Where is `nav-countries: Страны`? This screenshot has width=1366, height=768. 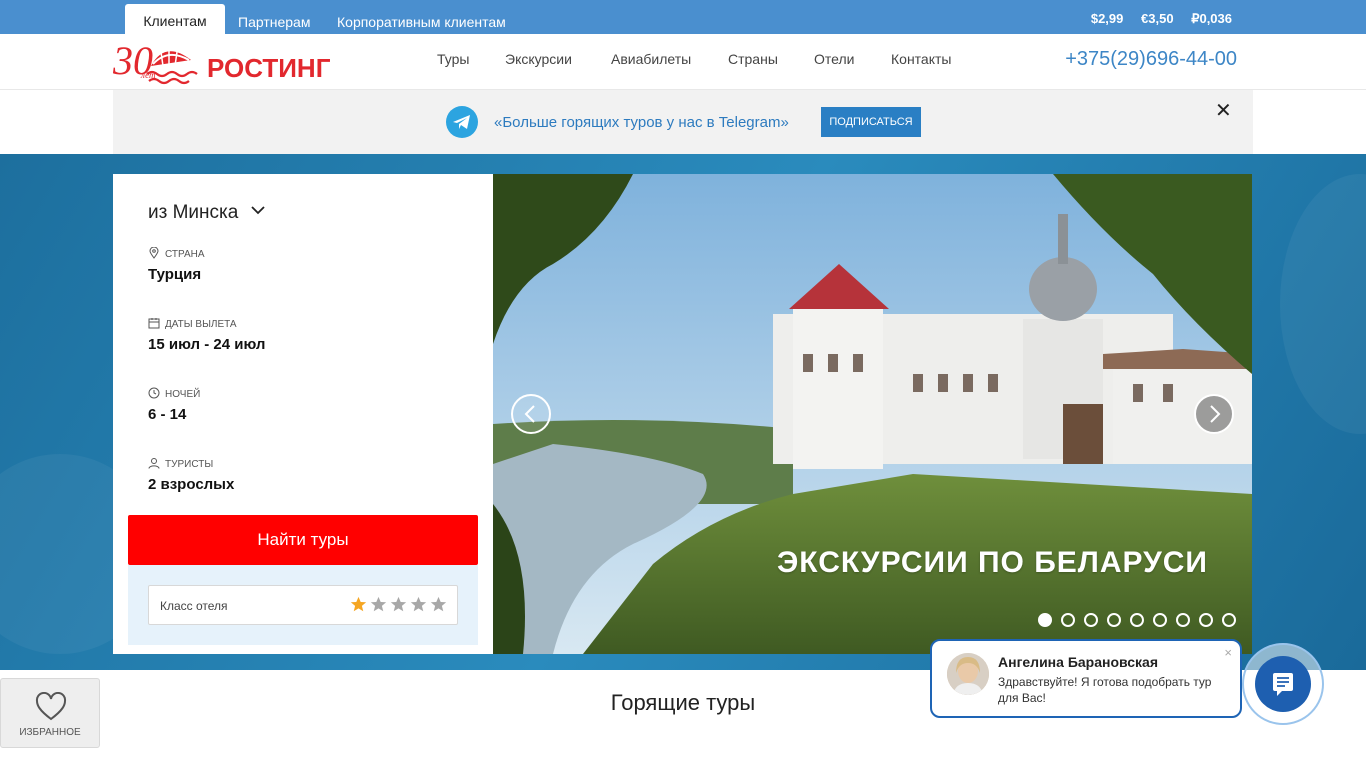
nav-countries: Страны is located at coordinates (753, 59).